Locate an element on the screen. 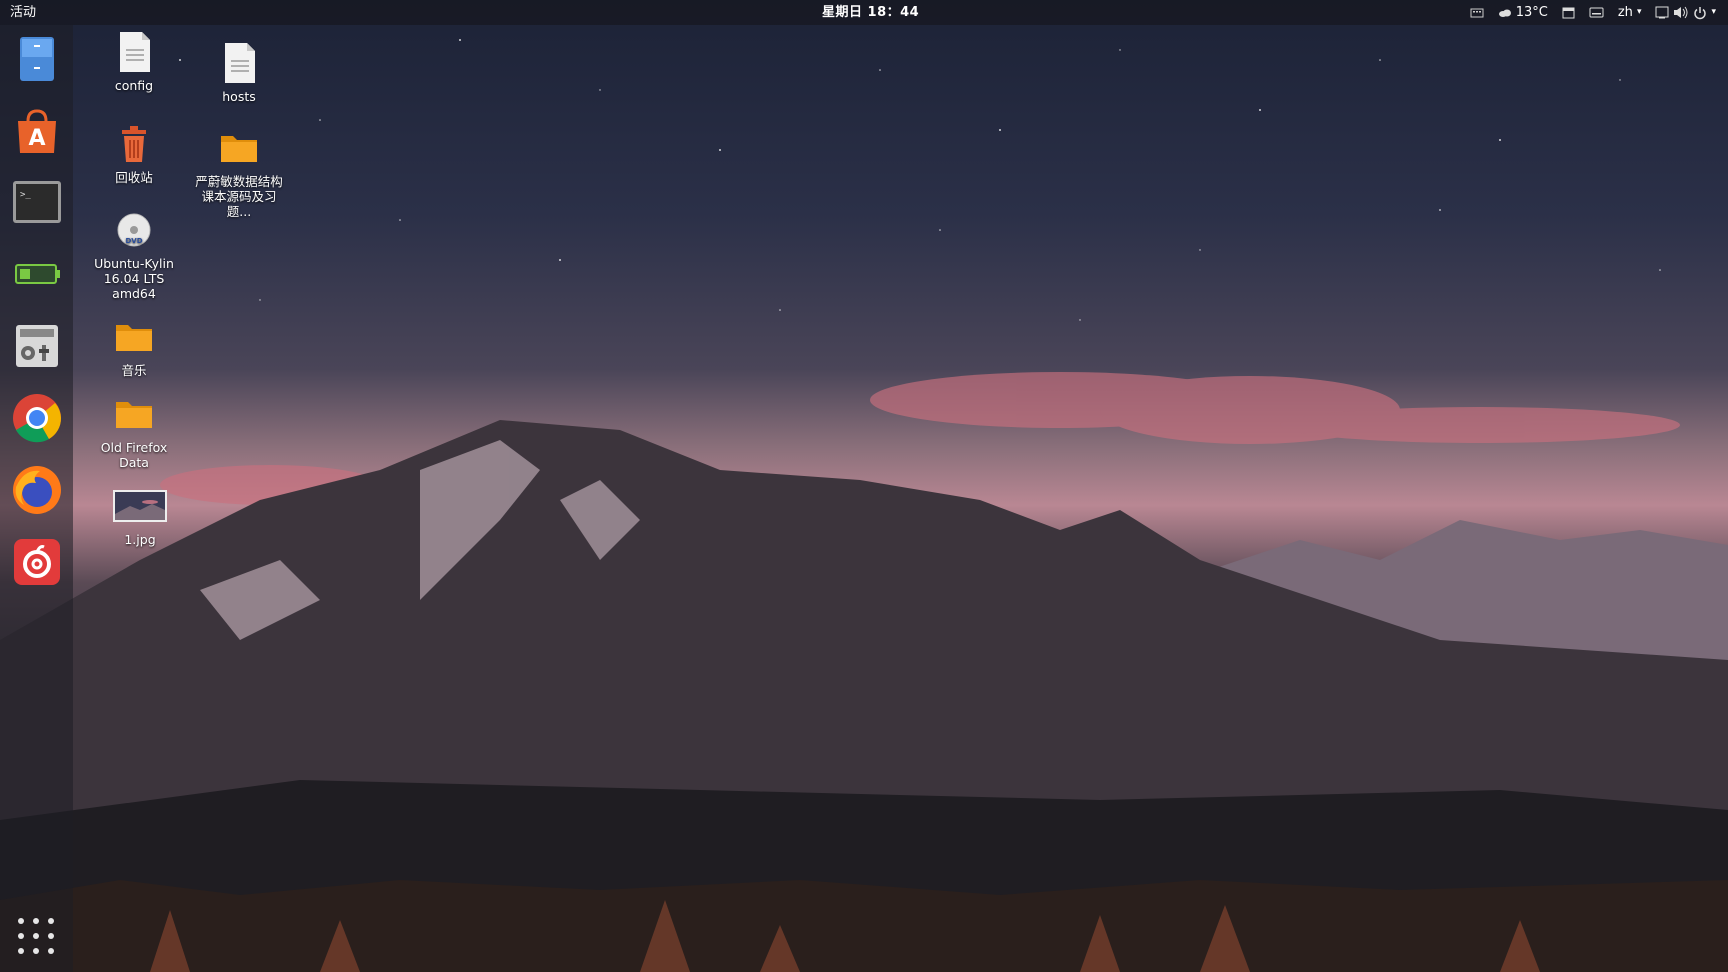 The width and height of the screenshot is (1728, 972). desktop-icon-label: Old Firefox Data is located at coordinates (134, 455).